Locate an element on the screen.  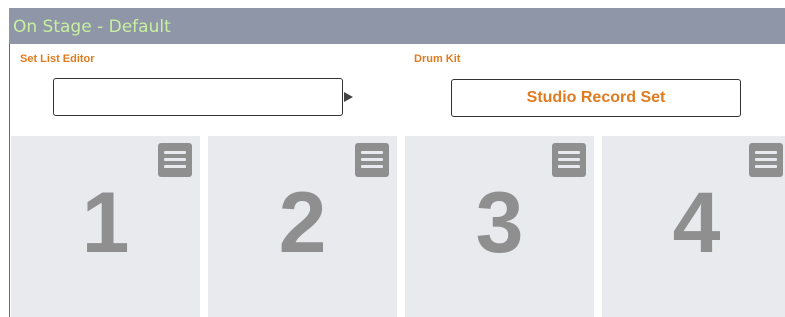
play-arrow-icon is located at coordinates (348, 97).